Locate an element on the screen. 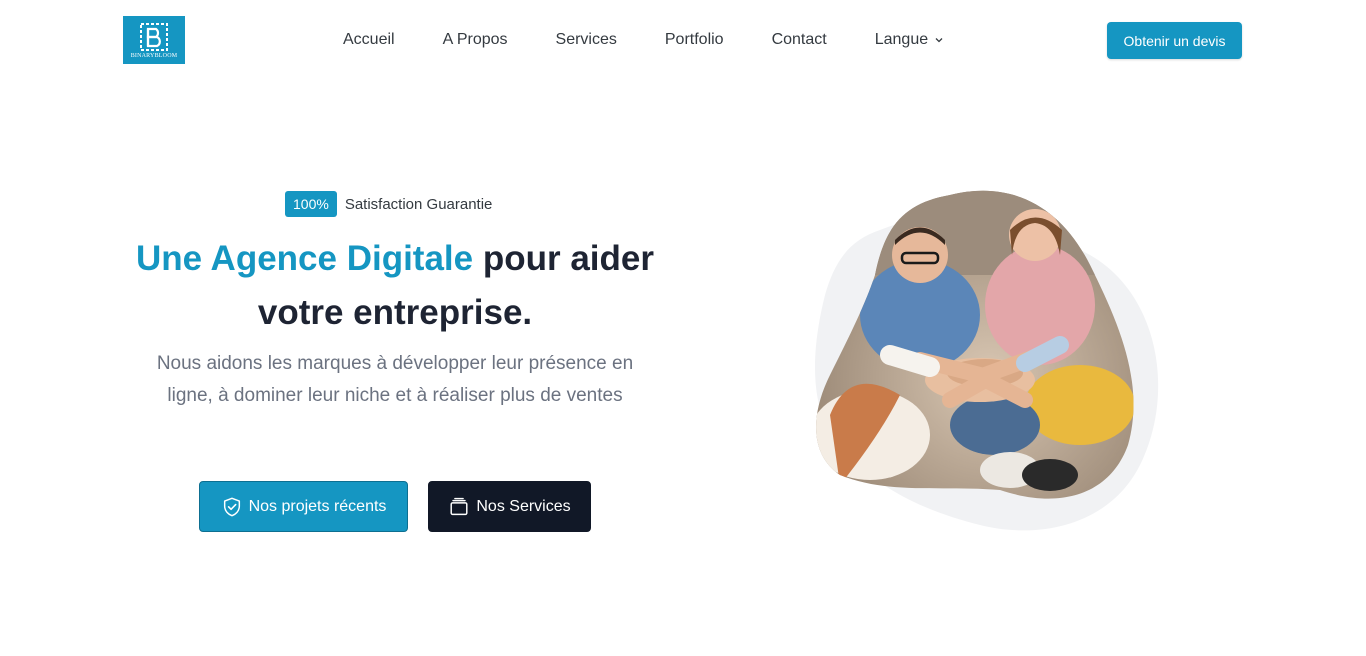 The width and height of the screenshot is (1366, 656). nav-item-services: Services is located at coordinates (586, 40).